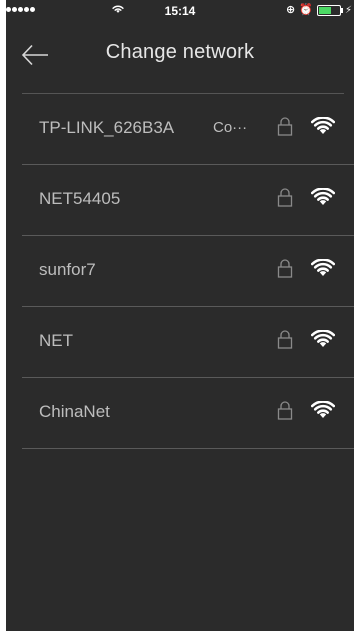  Describe the element at coordinates (180, 342) in the screenshot. I see `network-row: NET` at that location.